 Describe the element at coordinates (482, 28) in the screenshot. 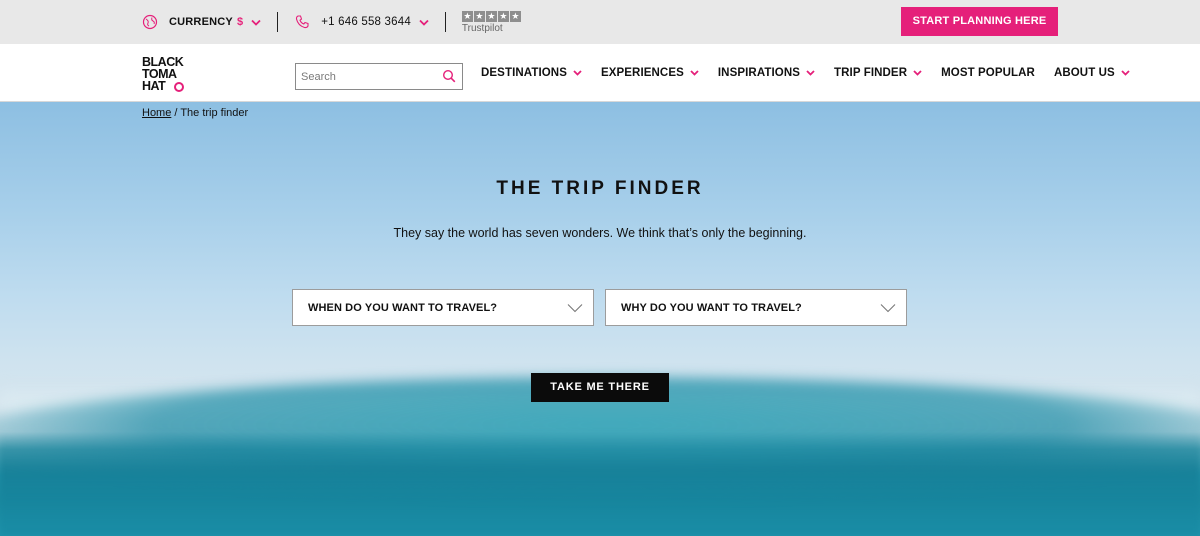

I see `trustpilot-label: Trustpilot` at that location.